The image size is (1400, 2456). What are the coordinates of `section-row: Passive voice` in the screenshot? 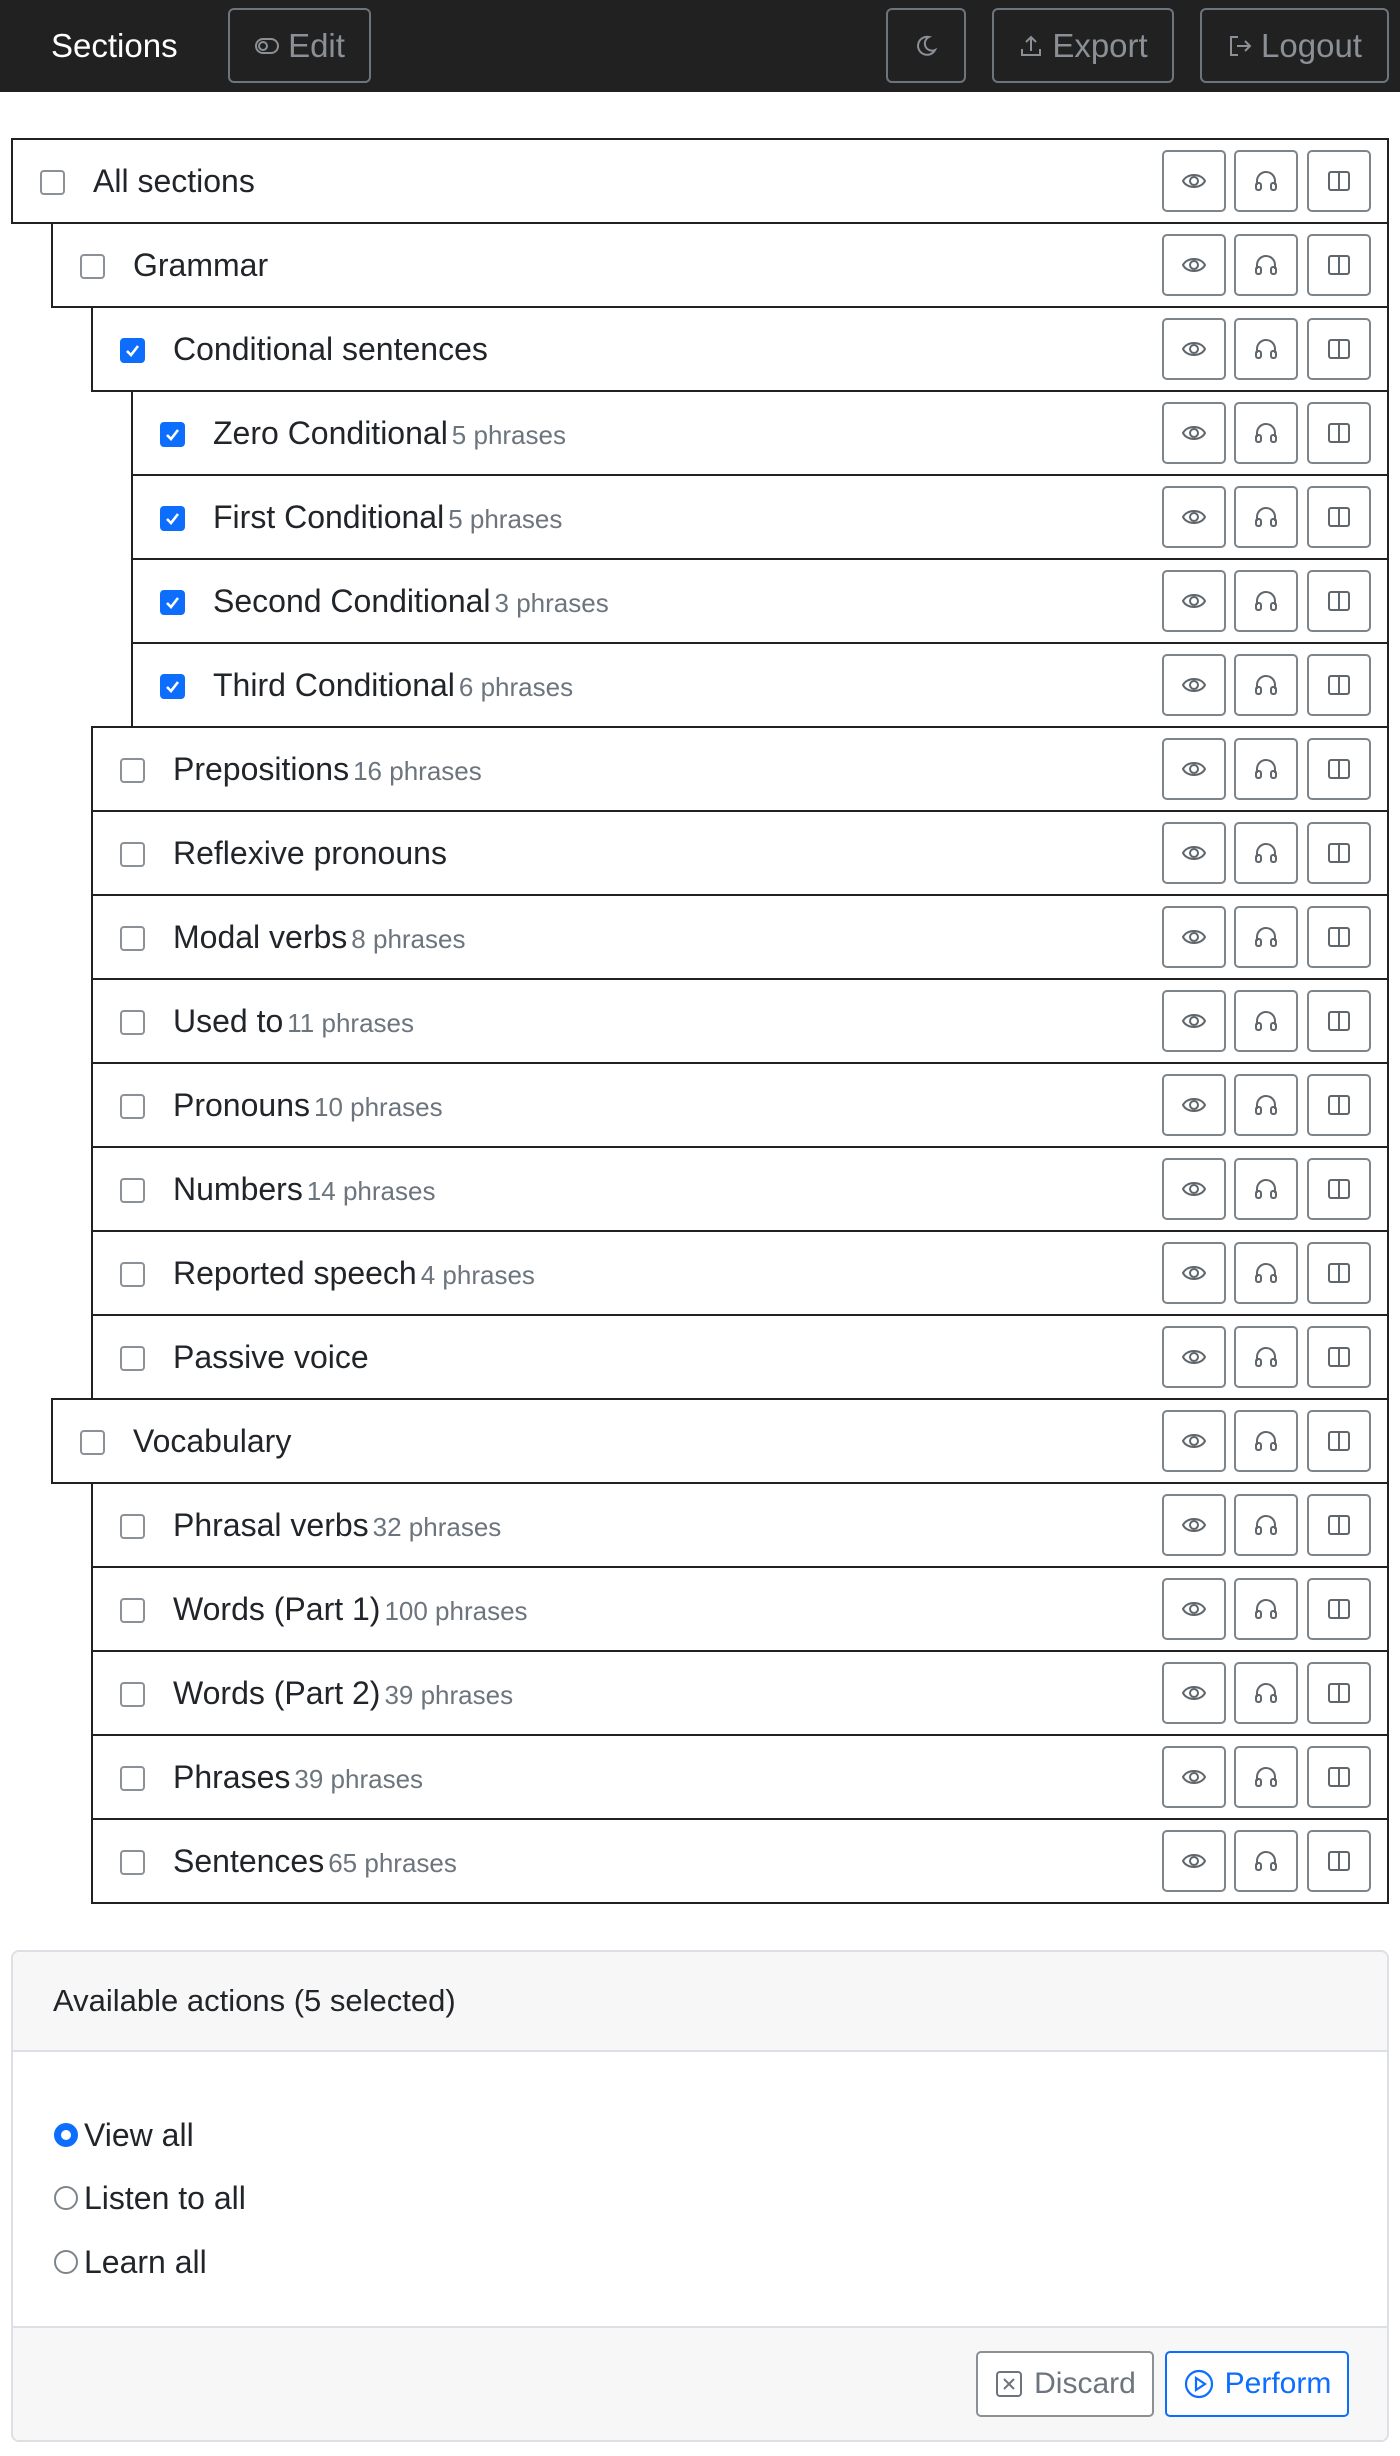 It's located at (740, 1357).